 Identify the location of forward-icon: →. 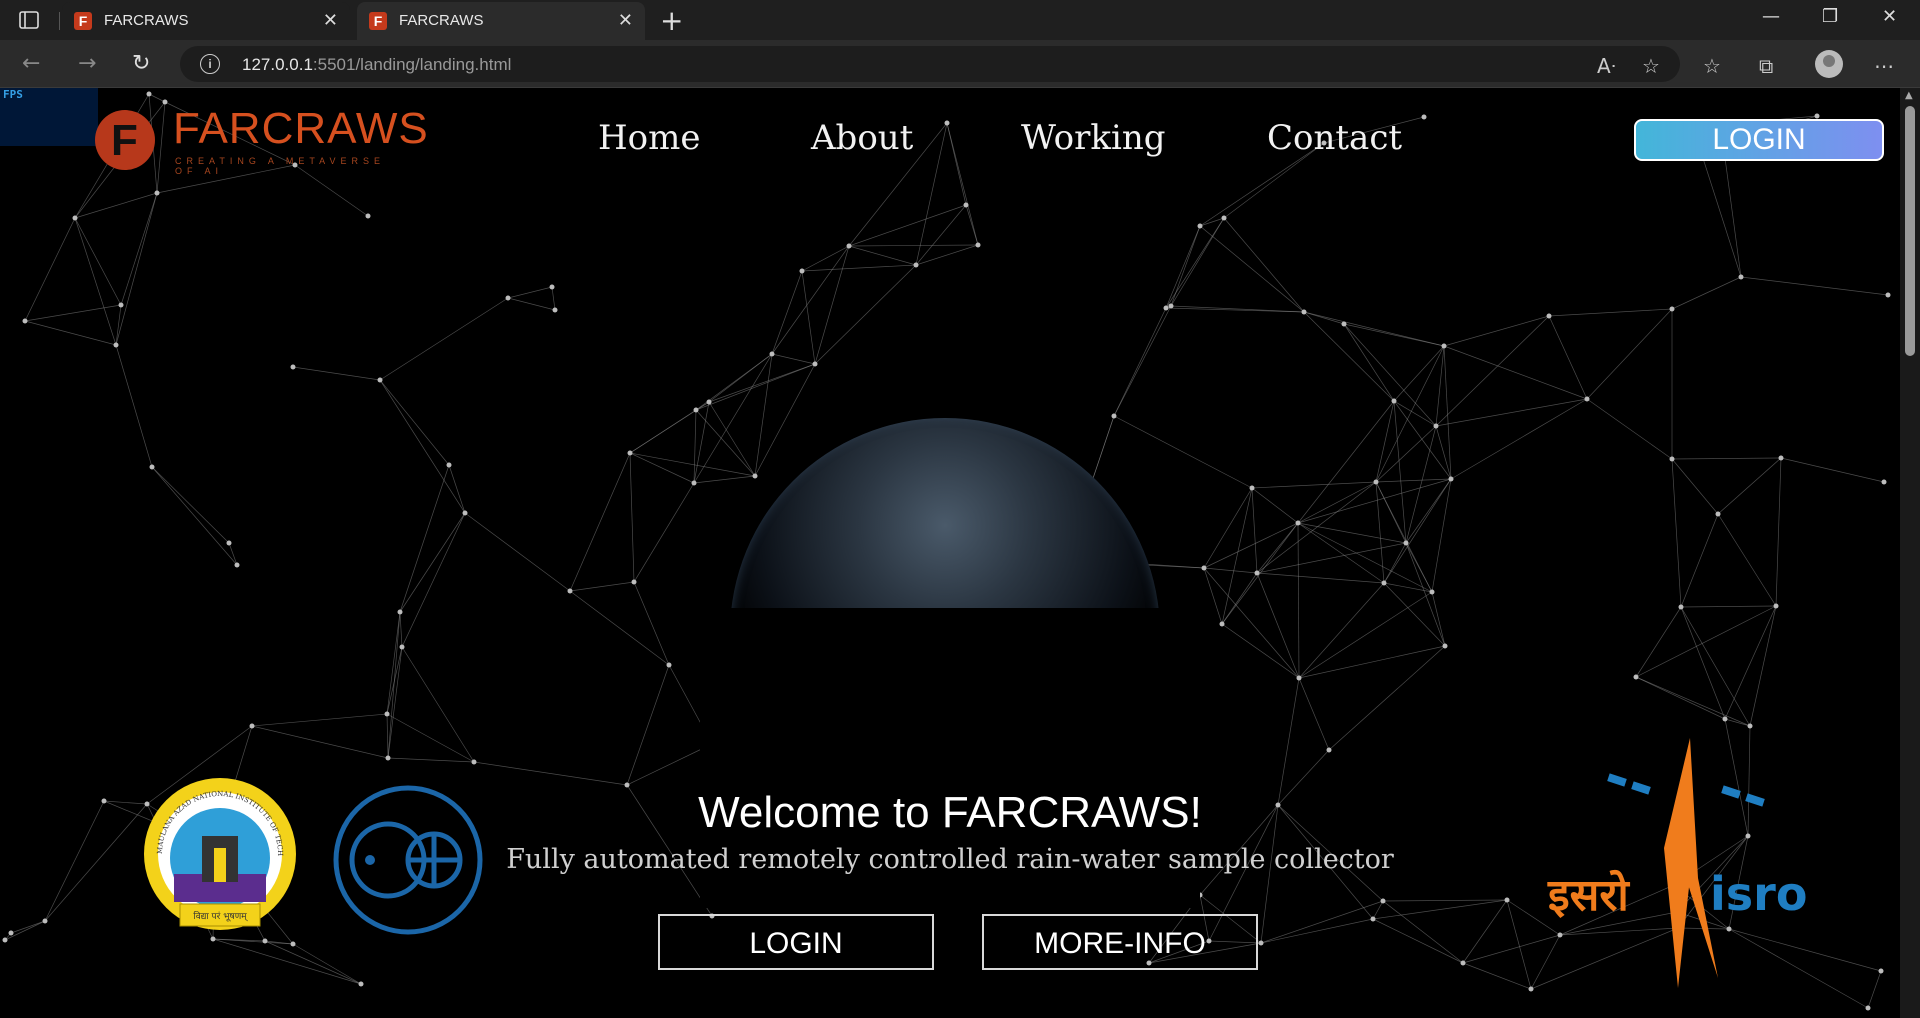
(87, 63).